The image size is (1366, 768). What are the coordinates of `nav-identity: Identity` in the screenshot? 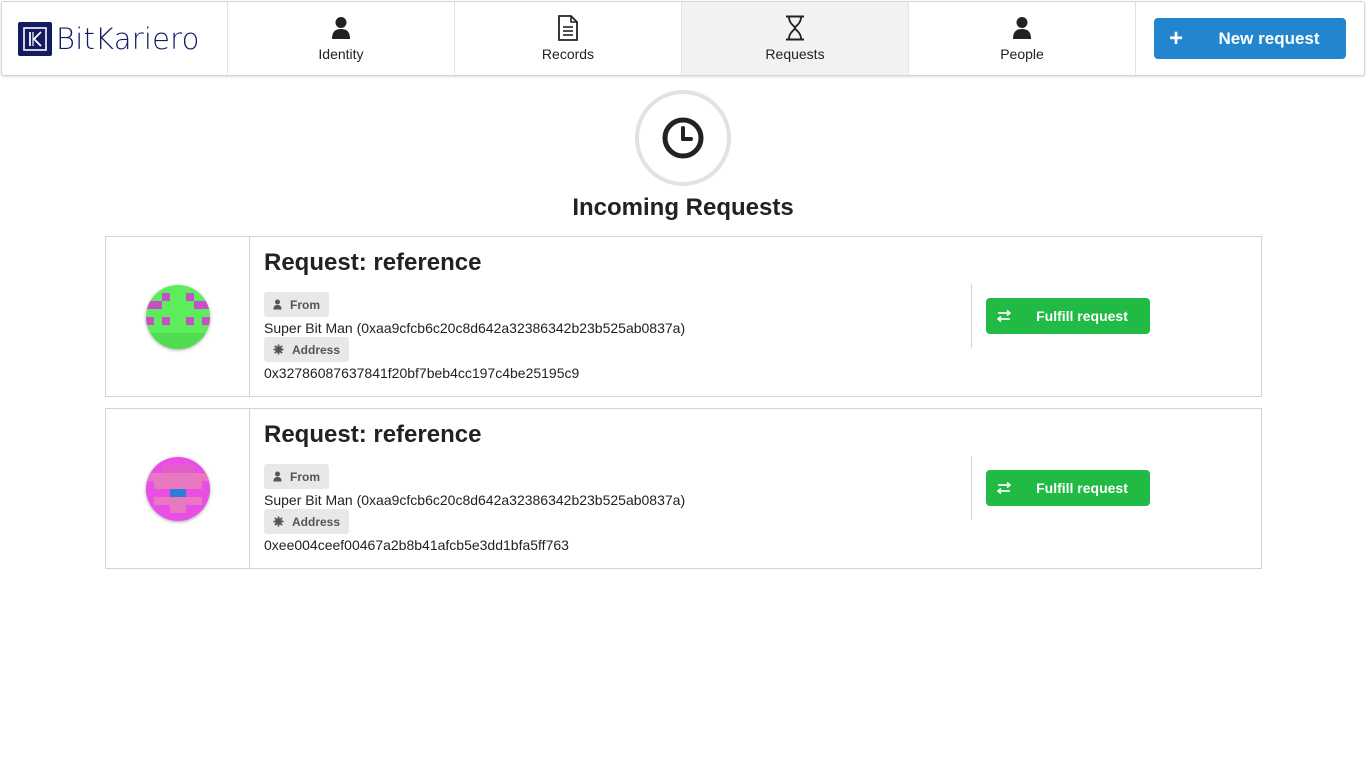 It's located at (341, 38).